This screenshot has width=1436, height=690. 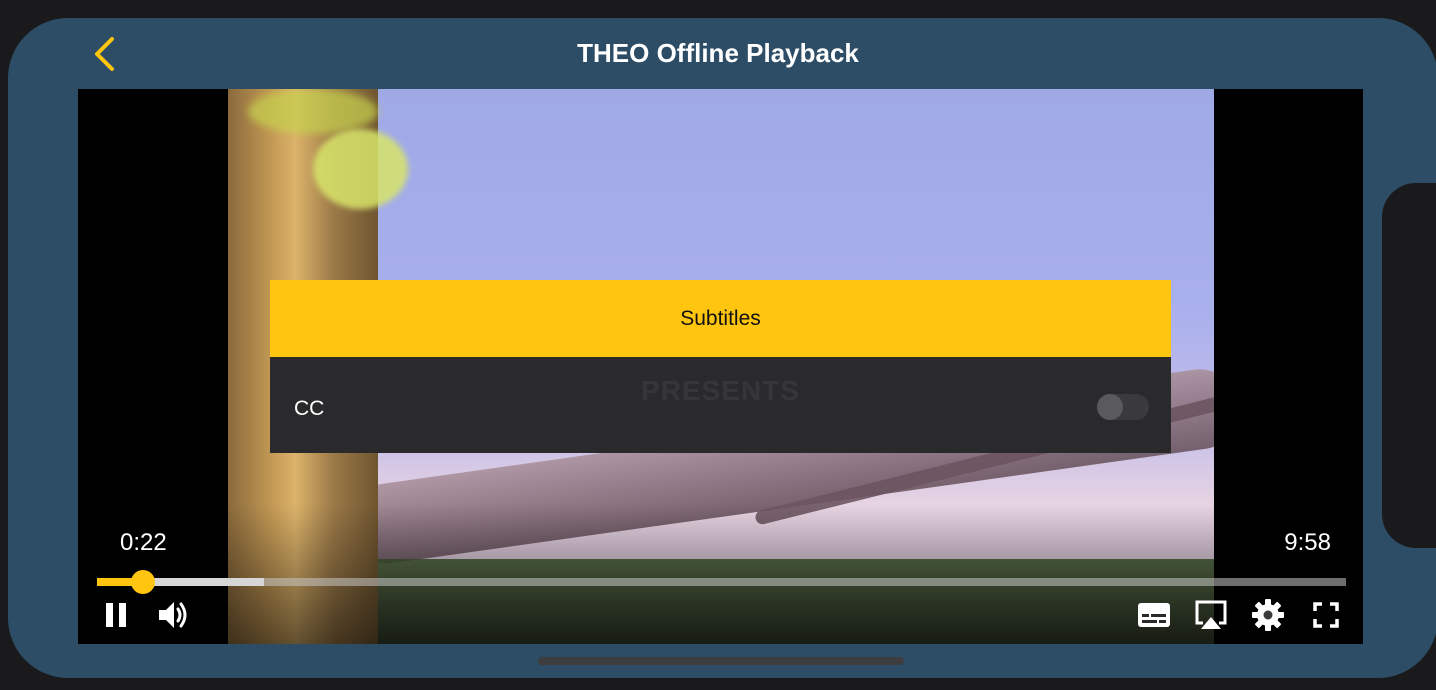 I want to click on volume-button, so click(x=174, y=615).